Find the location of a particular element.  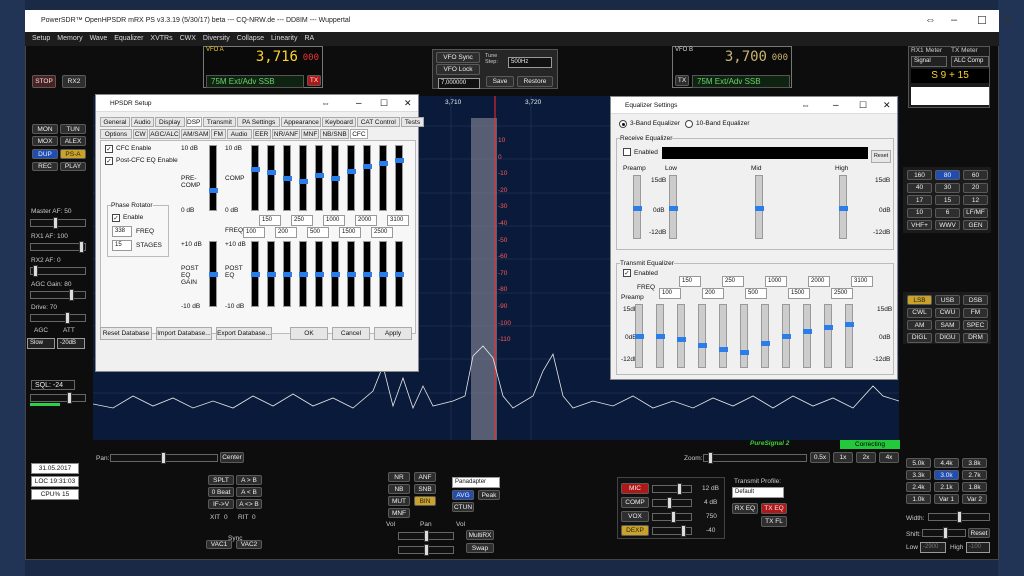

mode-button-am: AM is located at coordinates (919, 325).